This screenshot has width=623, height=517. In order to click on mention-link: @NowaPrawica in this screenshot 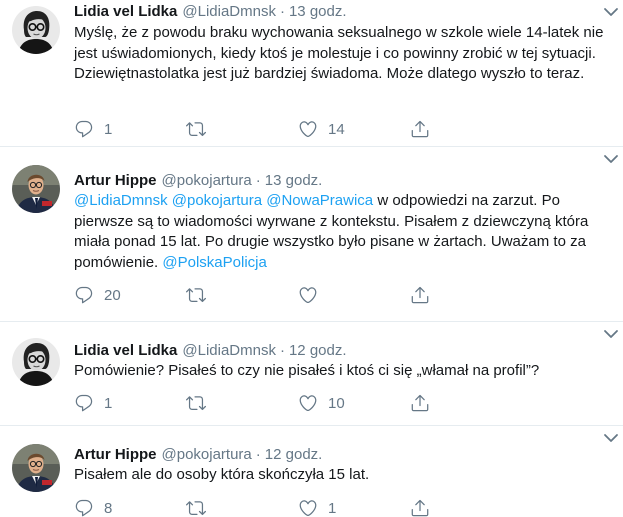, I will do `click(319, 200)`.